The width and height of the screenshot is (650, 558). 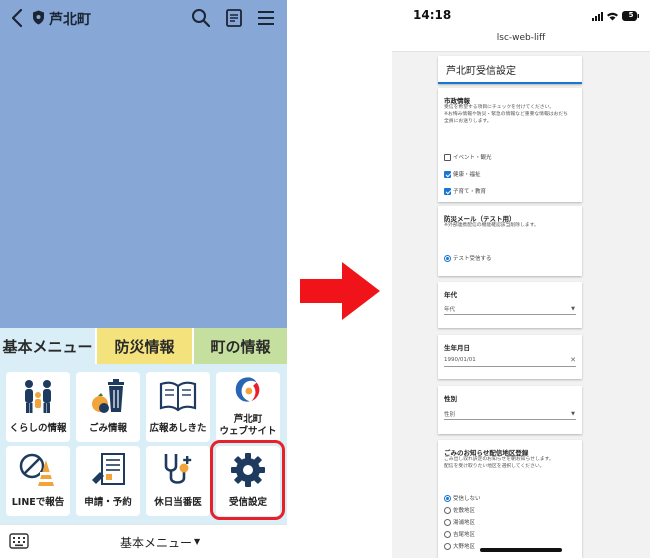 What do you see at coordinates (178, 502) in the screenshot?
I see `tile-label: 休日当番医` at bounding box center [178, 502].